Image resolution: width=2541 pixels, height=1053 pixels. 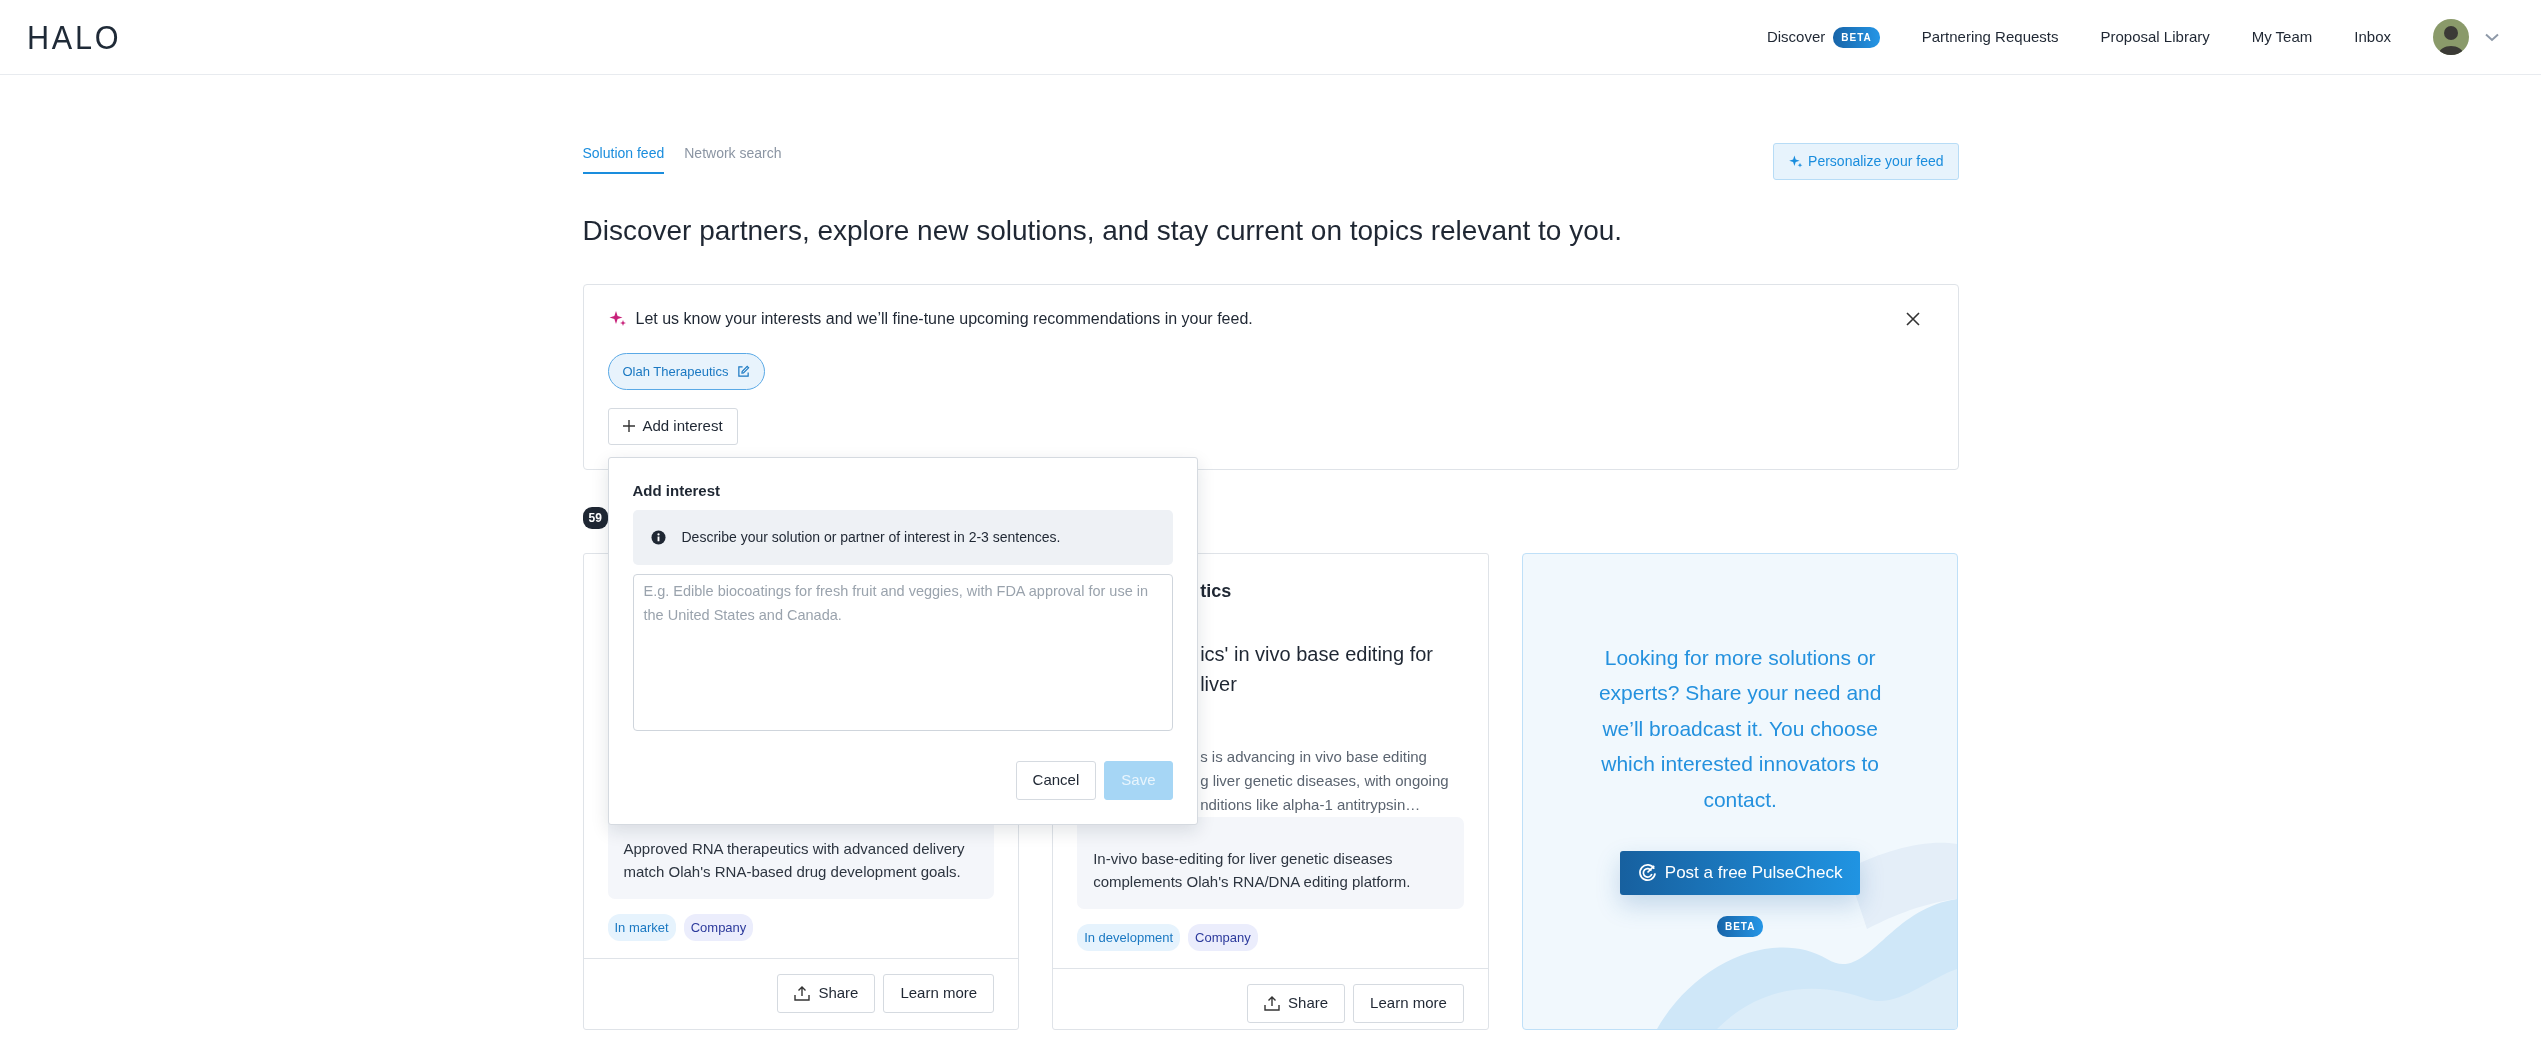 I want to click on description-text: s is advancing in vivo base editing, so click(x=1314, y=756).